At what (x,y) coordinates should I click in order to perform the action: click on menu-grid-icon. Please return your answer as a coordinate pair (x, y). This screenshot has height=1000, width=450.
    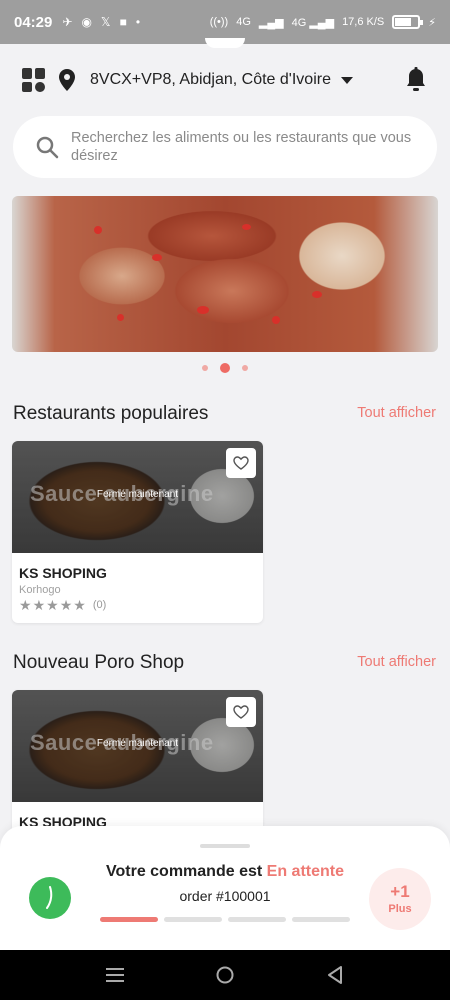
    Looking at the image, I should click on (34, 80).